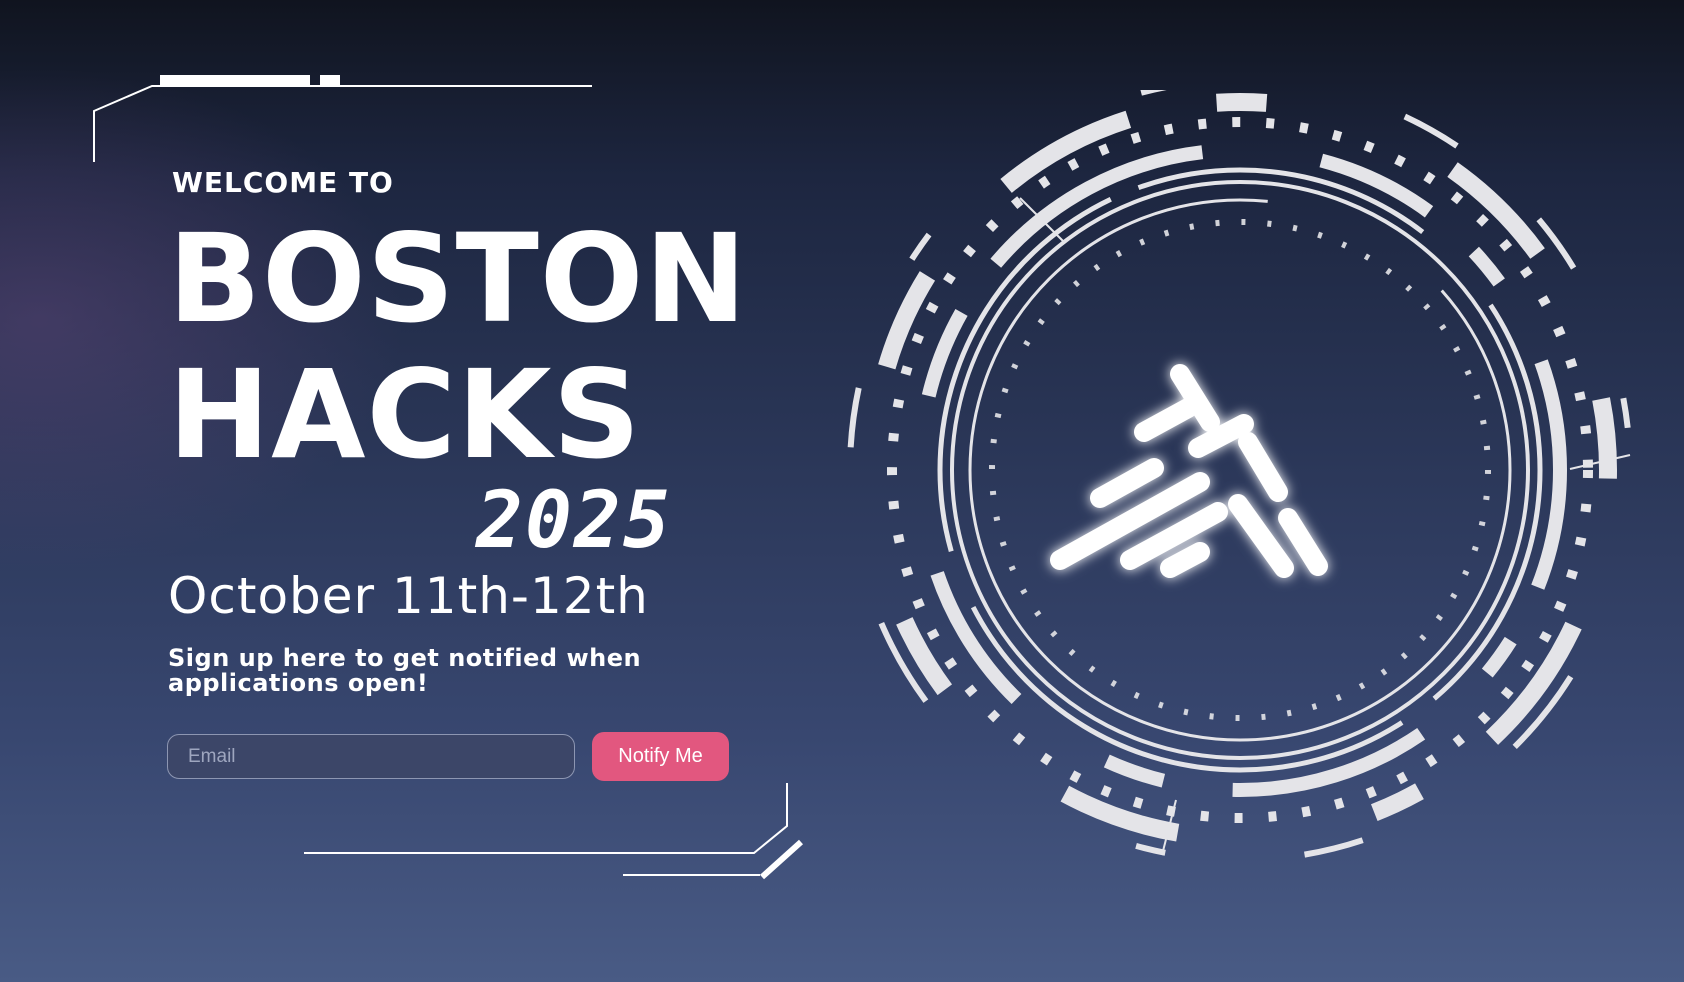 The height and width of the screenshot is (982, 1684). Describe the element at coordinates (458, 279) in the screenshot. I see `event-title-line1: BOSTON` at that location.